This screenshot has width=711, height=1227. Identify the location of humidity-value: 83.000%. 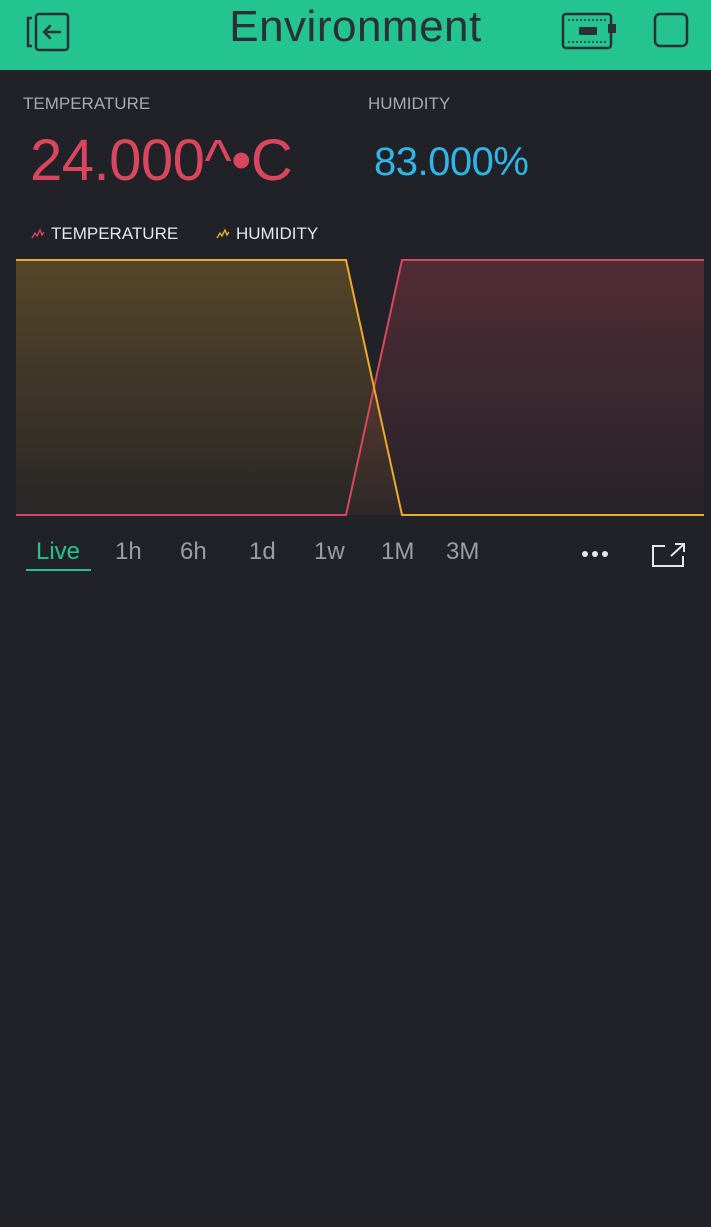
(451, 162).